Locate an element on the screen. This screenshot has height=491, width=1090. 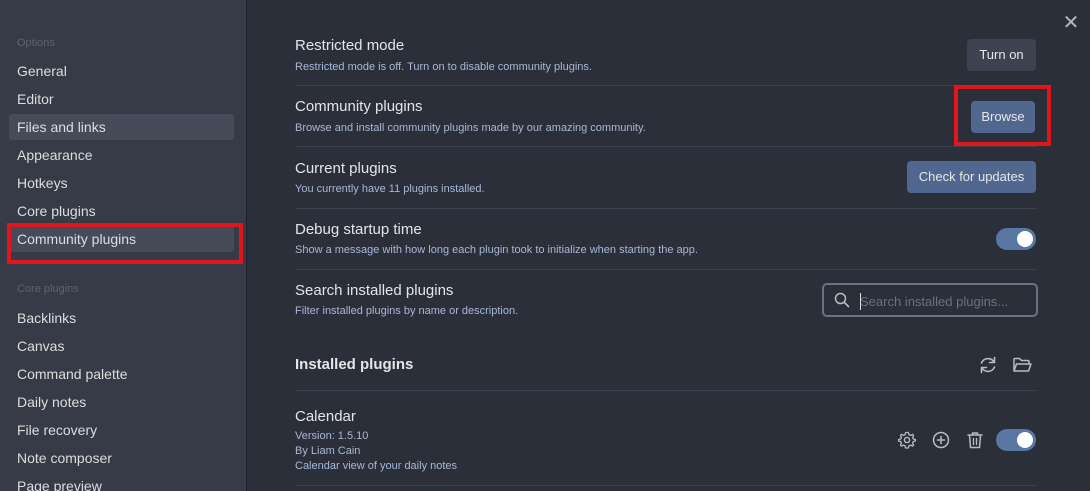
search-installed-plugins-field is located at coordinates (930, 300).